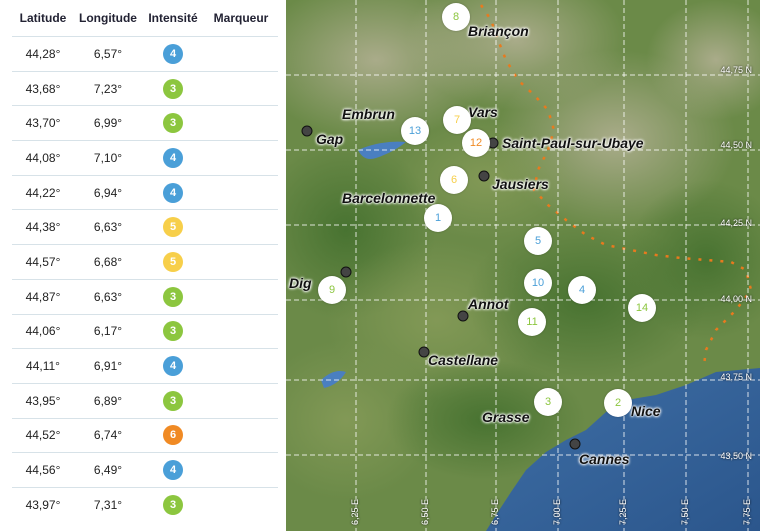  Describe the element at coordinates (145, 227) in the screenshot. I see `table-row: 44,38° 6,63° 5` at that location.